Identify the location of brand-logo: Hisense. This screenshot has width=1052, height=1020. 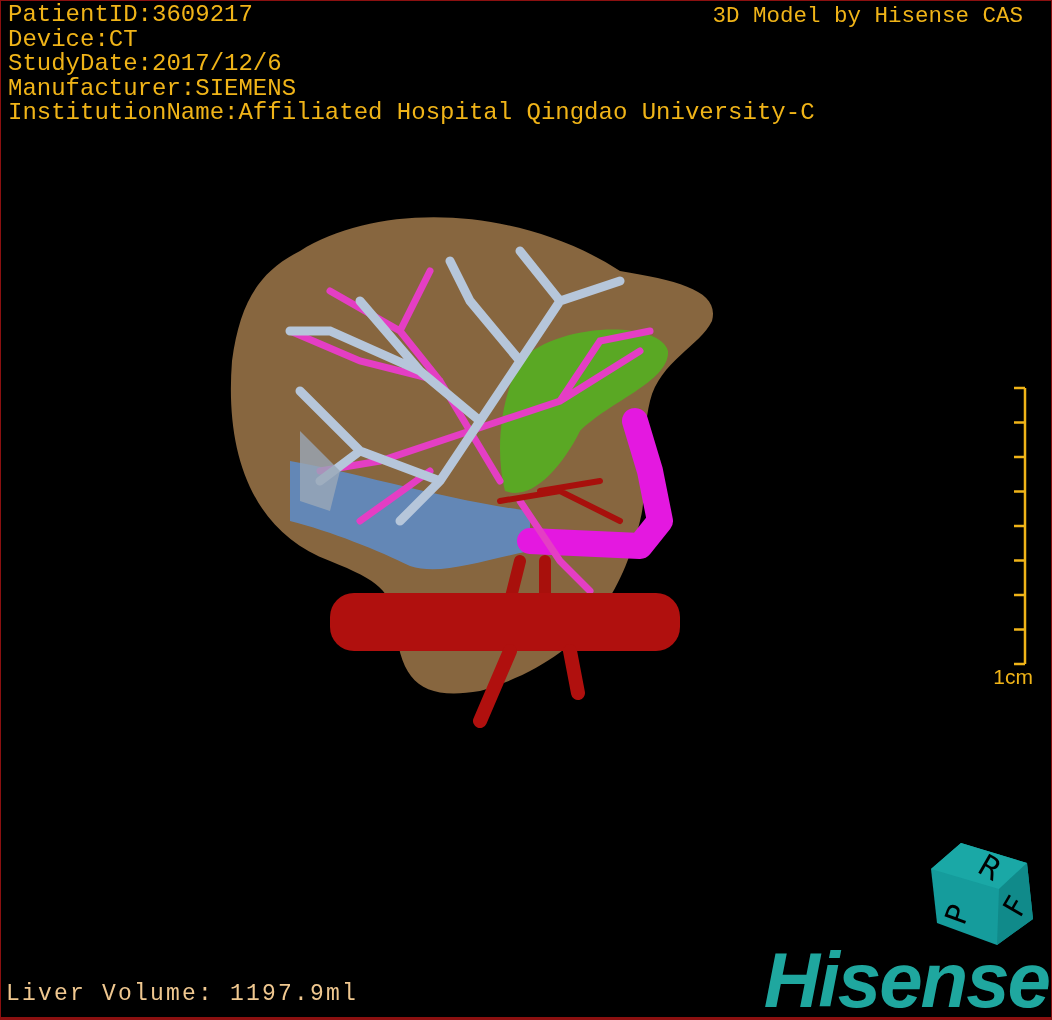
(906, 980).